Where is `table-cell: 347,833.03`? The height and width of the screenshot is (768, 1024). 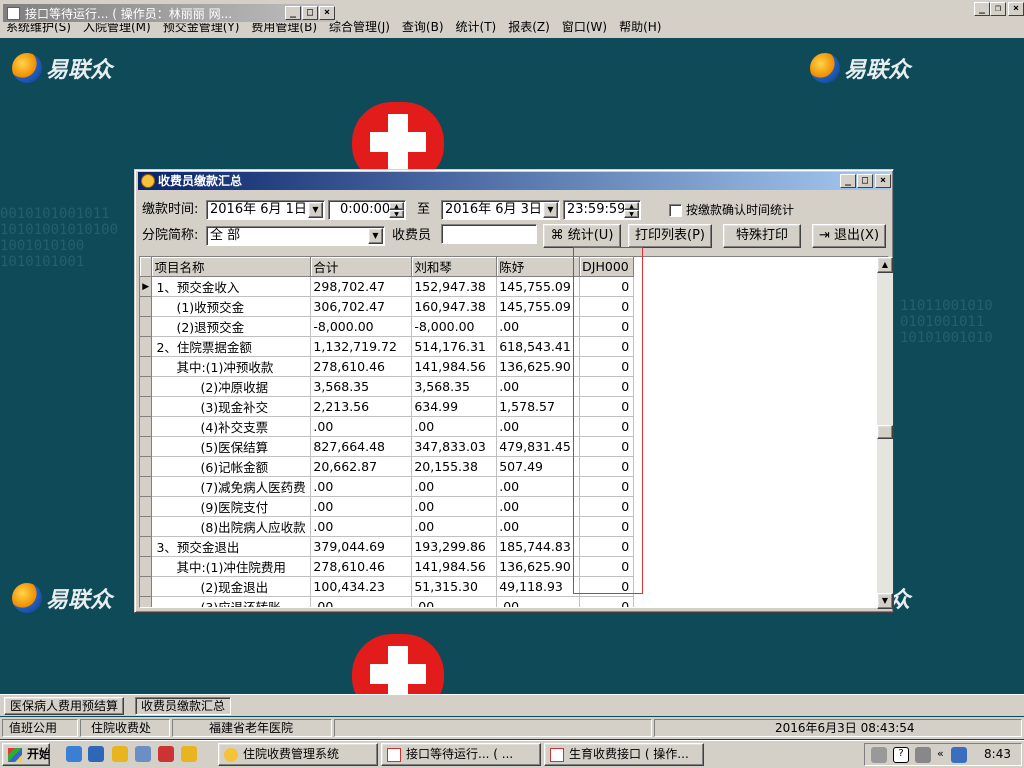 table-cell: 347,833.03 is located at coordinates (454, 446).